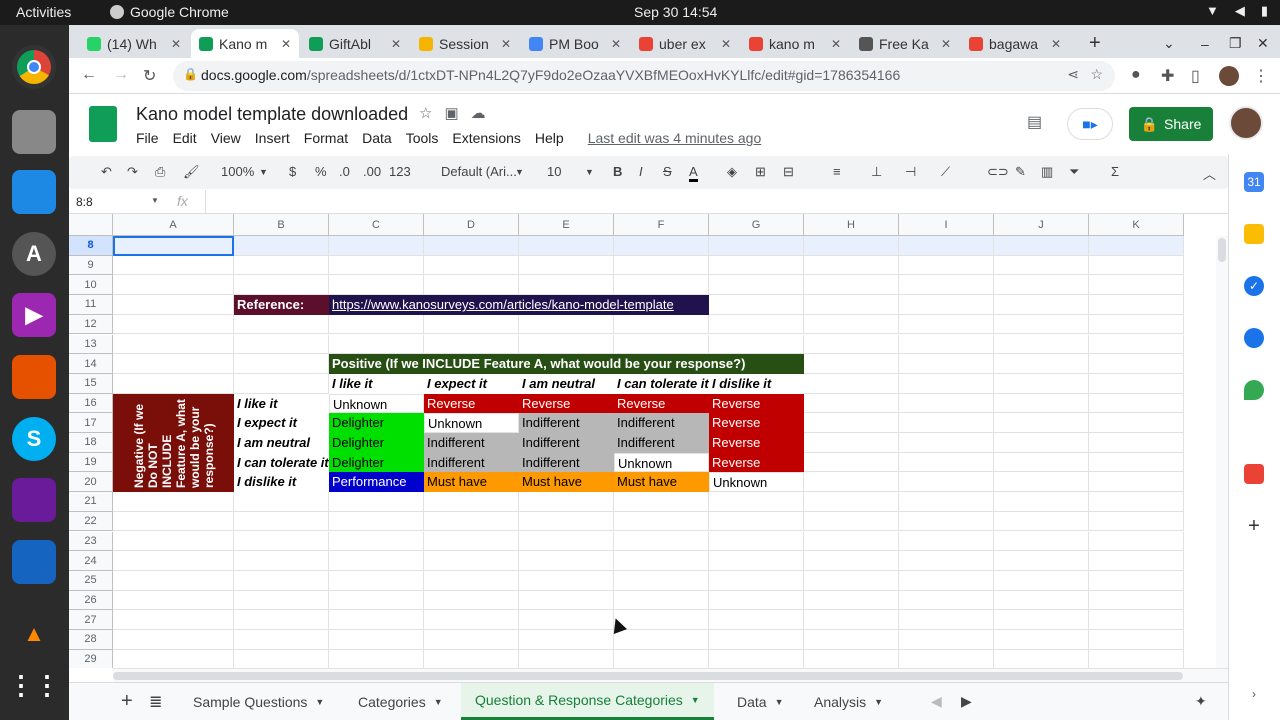  What do you see at coordinates (281, 225) in the screenshot?
I see `column-header: B` at bounding box center [281, 225].